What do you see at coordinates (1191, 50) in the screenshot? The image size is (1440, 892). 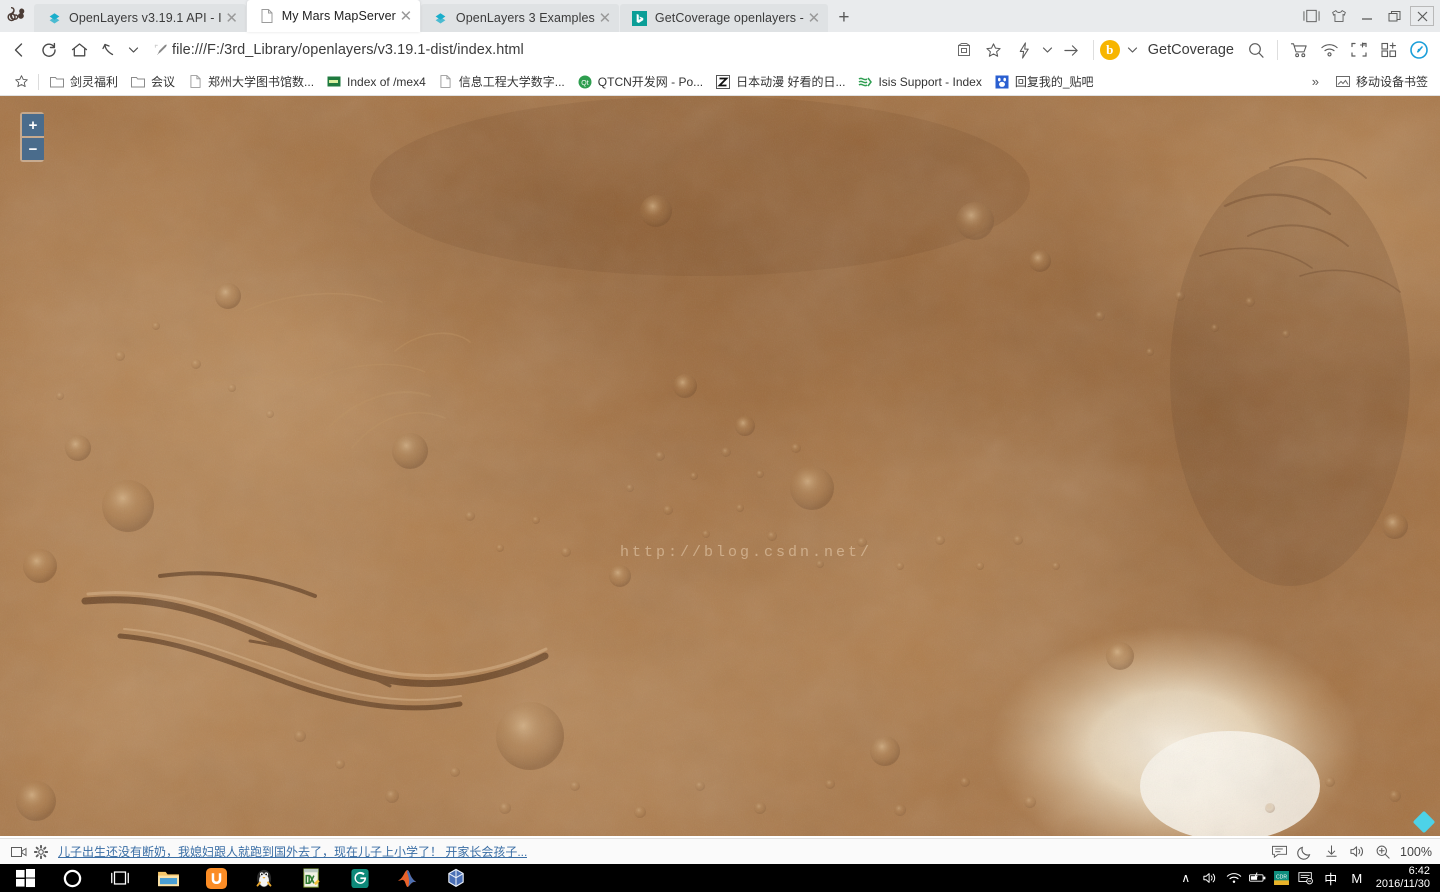 I see `search-input: GetCoverage` at bounding box center [1191, 50].